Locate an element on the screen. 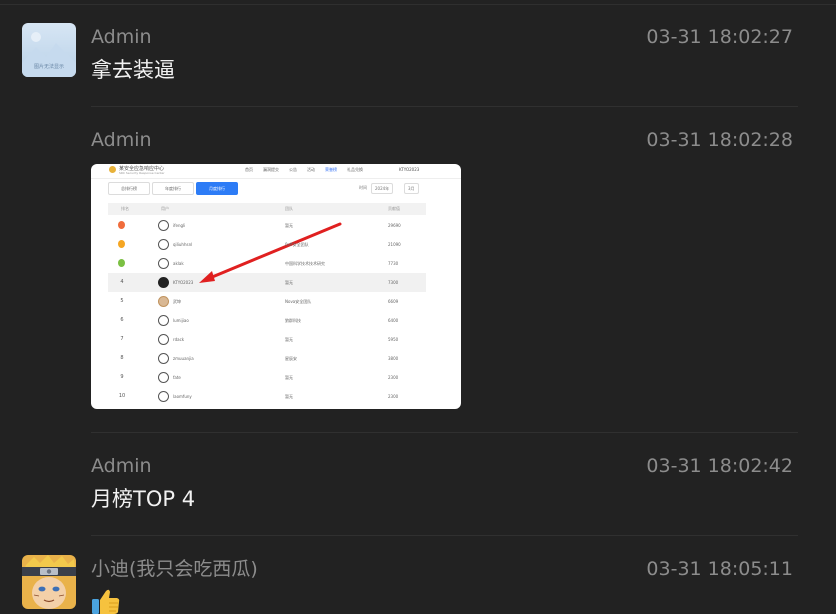  score-value: 21090 is located at coordinates (394, 244).